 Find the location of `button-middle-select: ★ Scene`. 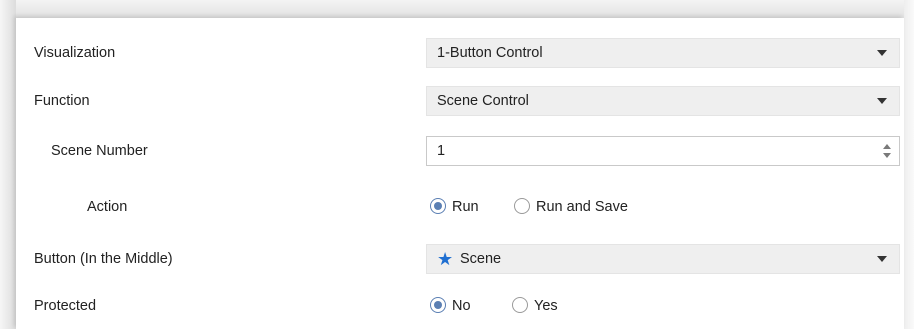

button-middle-select: ★ Scene is located at coordinates (663, 259).